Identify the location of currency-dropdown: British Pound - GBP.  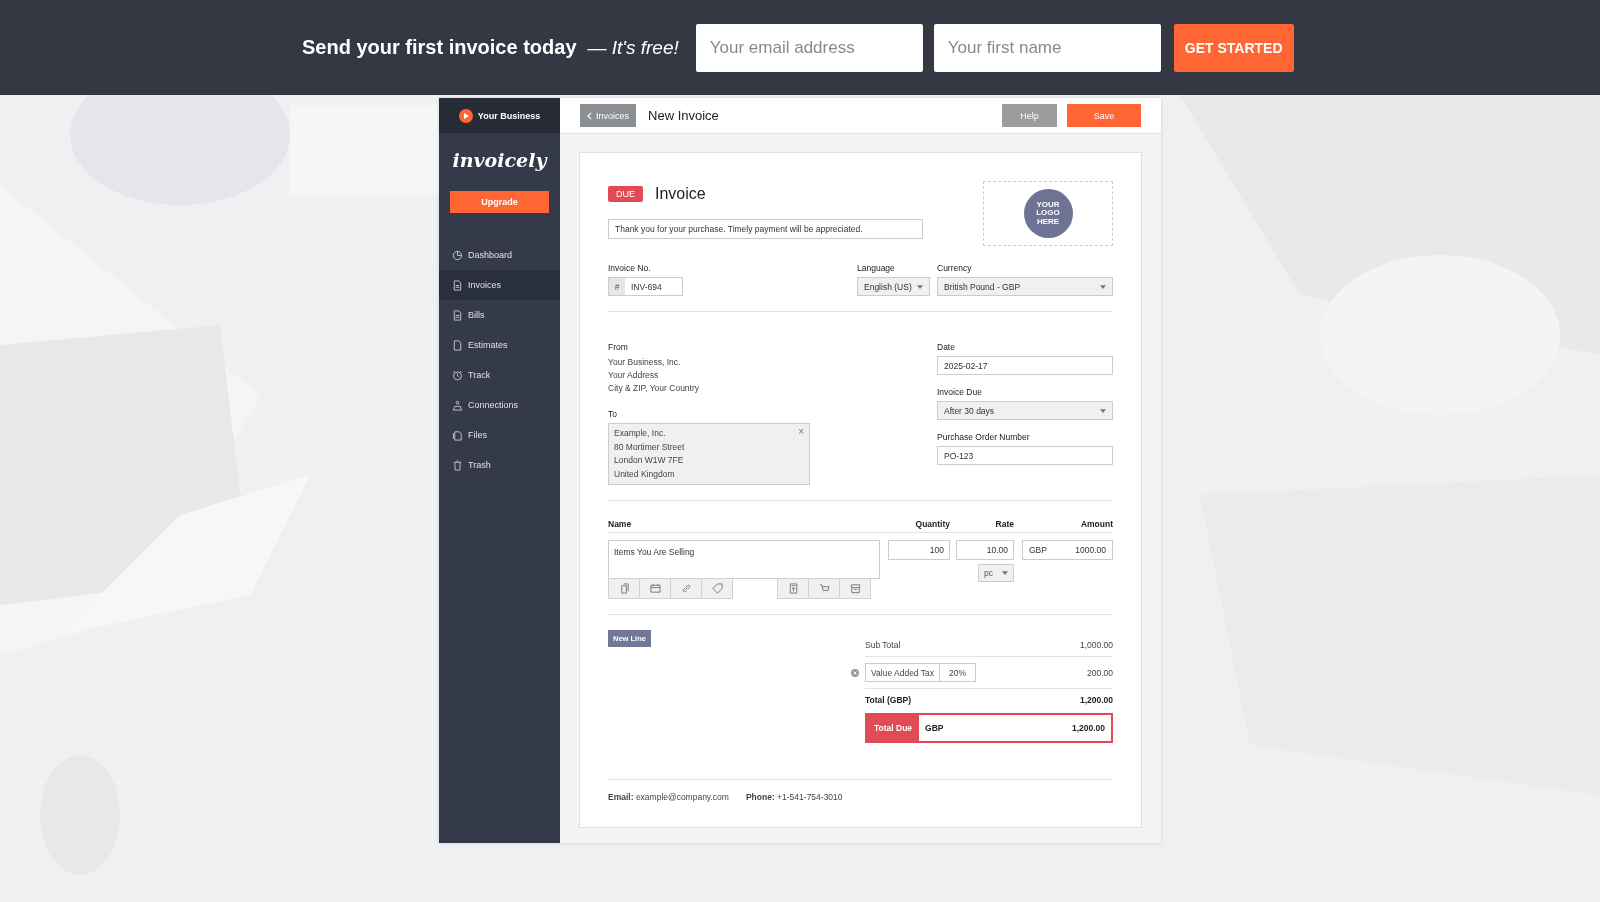
(1025, 286).